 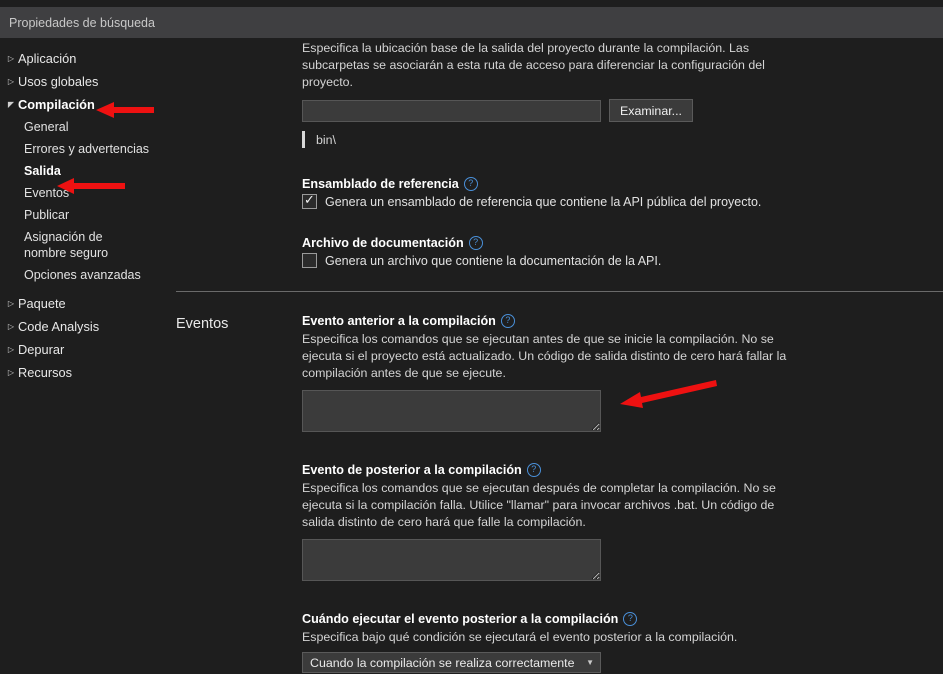 I want to click on sidebar-item-publicar: Publicar, so click(x=88, y=215).